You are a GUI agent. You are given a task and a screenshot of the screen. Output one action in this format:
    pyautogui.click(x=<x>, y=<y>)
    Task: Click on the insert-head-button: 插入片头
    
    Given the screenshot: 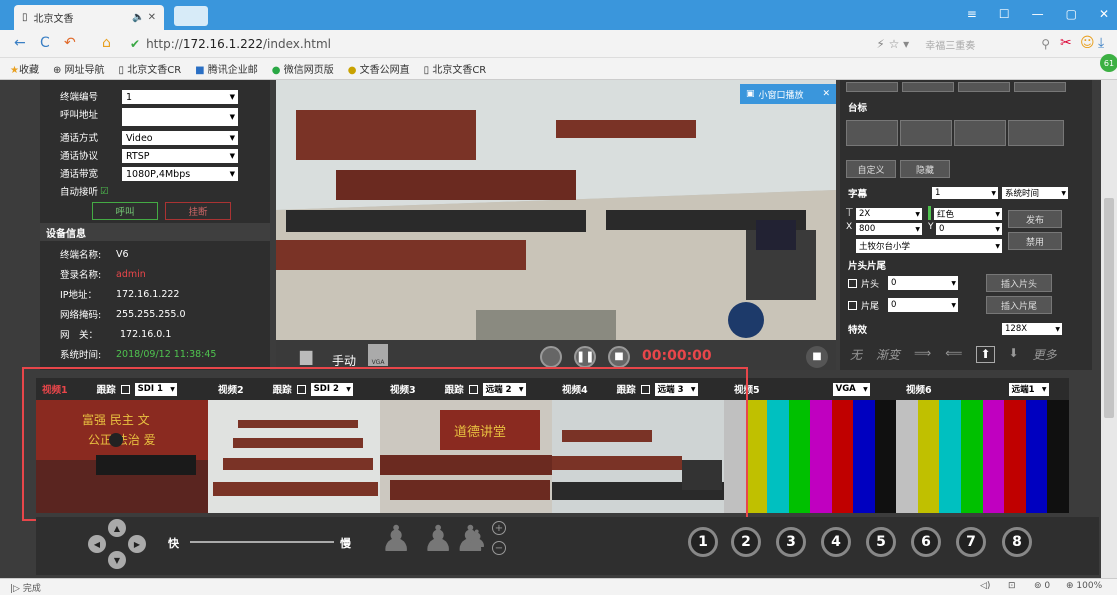 What is the action you would take?
    pyautogui.click(x=1019, y=283)
    